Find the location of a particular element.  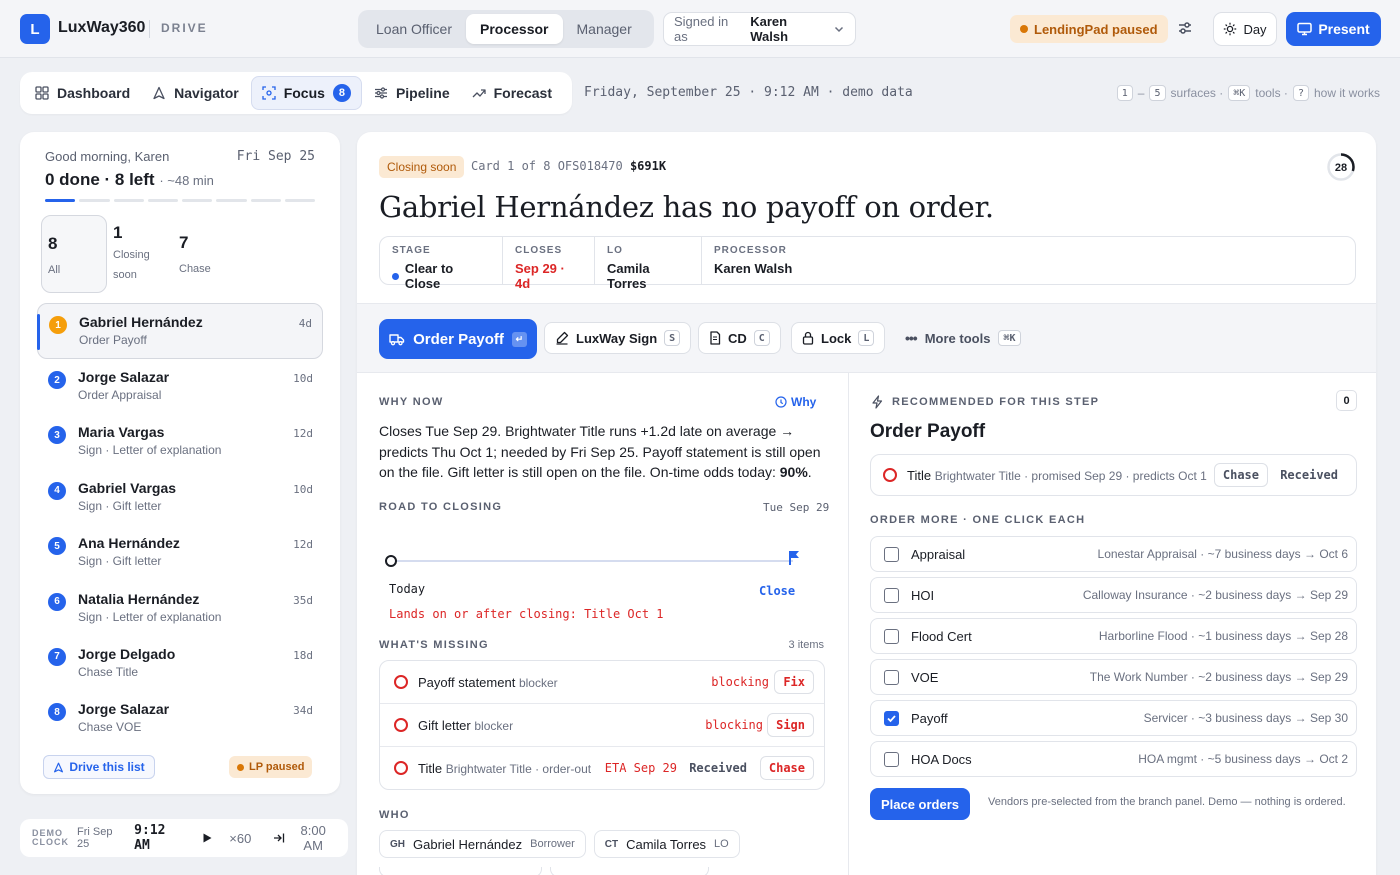

missing-item-tag: blocker is located at coordinates (538, 682).